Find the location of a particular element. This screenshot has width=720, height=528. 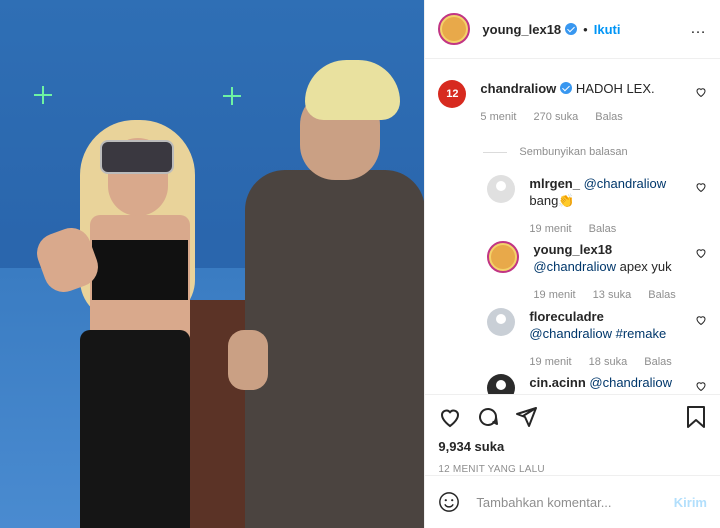

comment-input is located at coordinates (574, 502).